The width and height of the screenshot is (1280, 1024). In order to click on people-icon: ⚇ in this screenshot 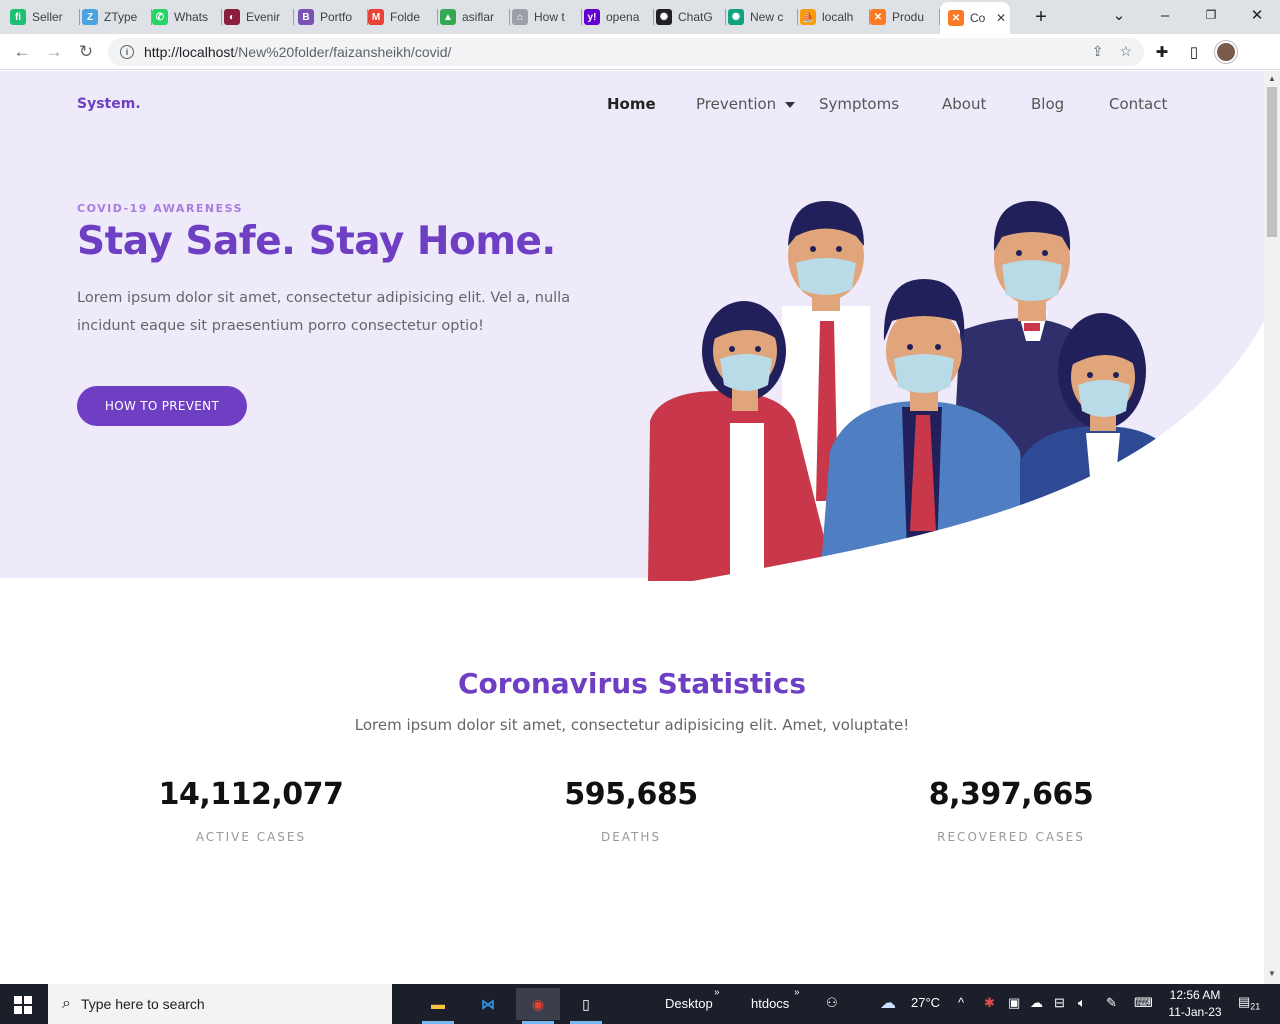, I will do `click(832, 1003)`.